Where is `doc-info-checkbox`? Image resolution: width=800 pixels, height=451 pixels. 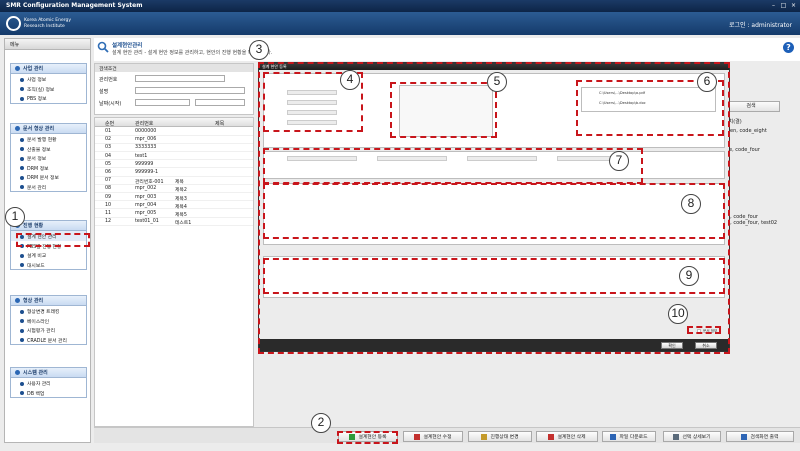 doc-info-checkbox is located at coordinates (699, 331).